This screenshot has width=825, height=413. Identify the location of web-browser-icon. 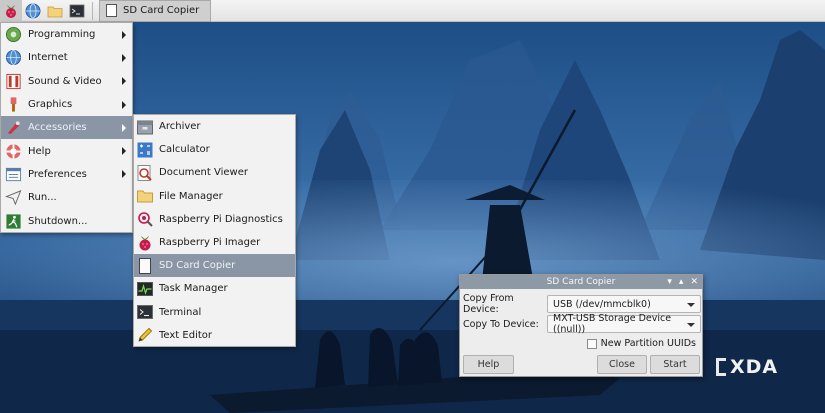
(33, 10).